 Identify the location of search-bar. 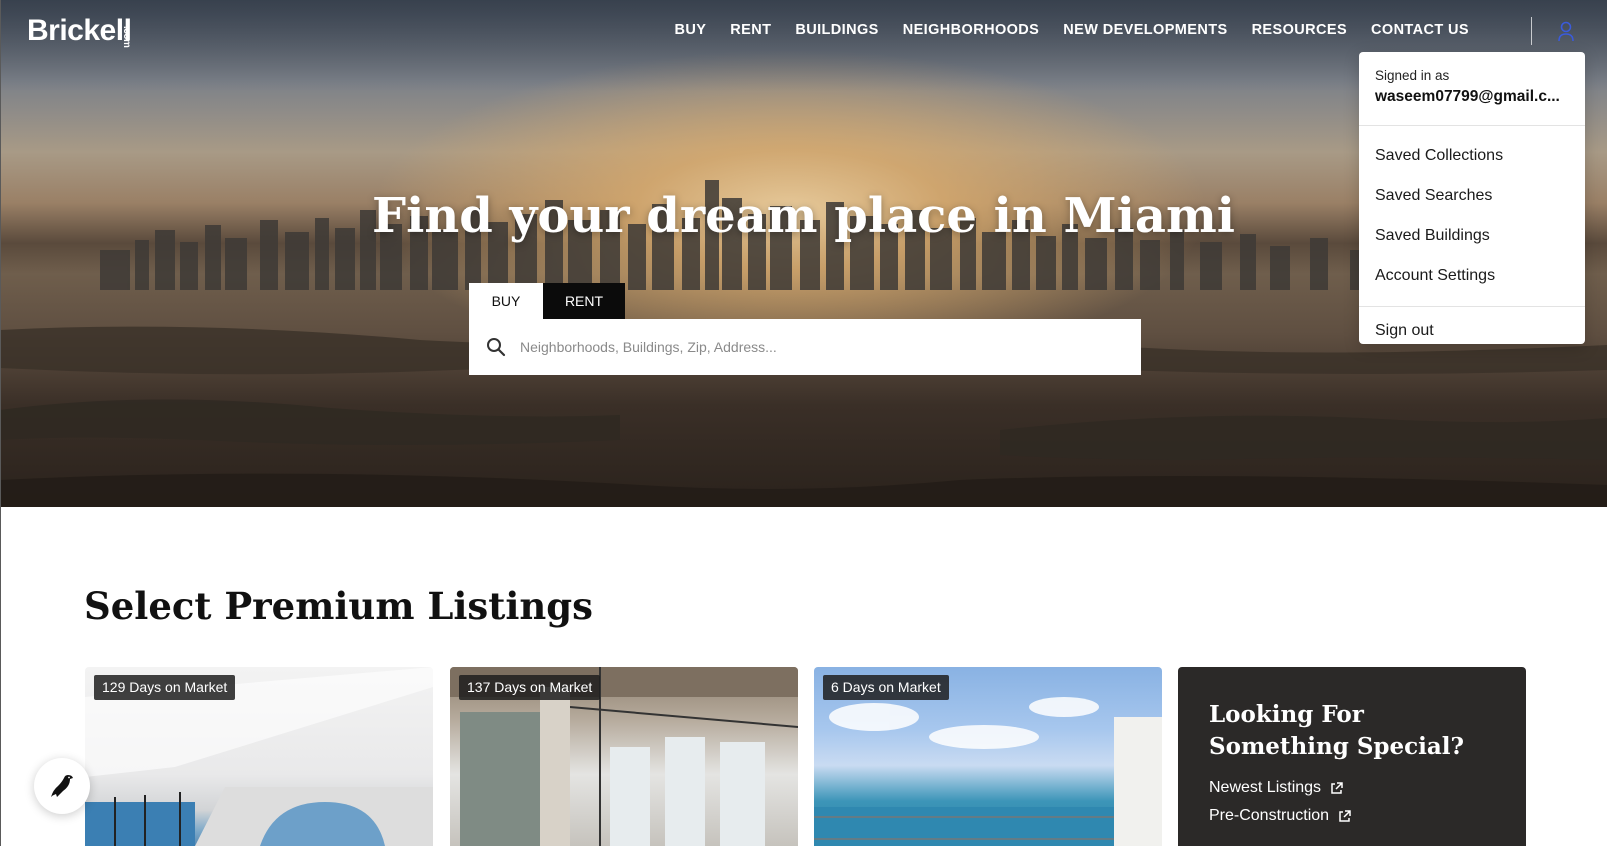
(805, 347).